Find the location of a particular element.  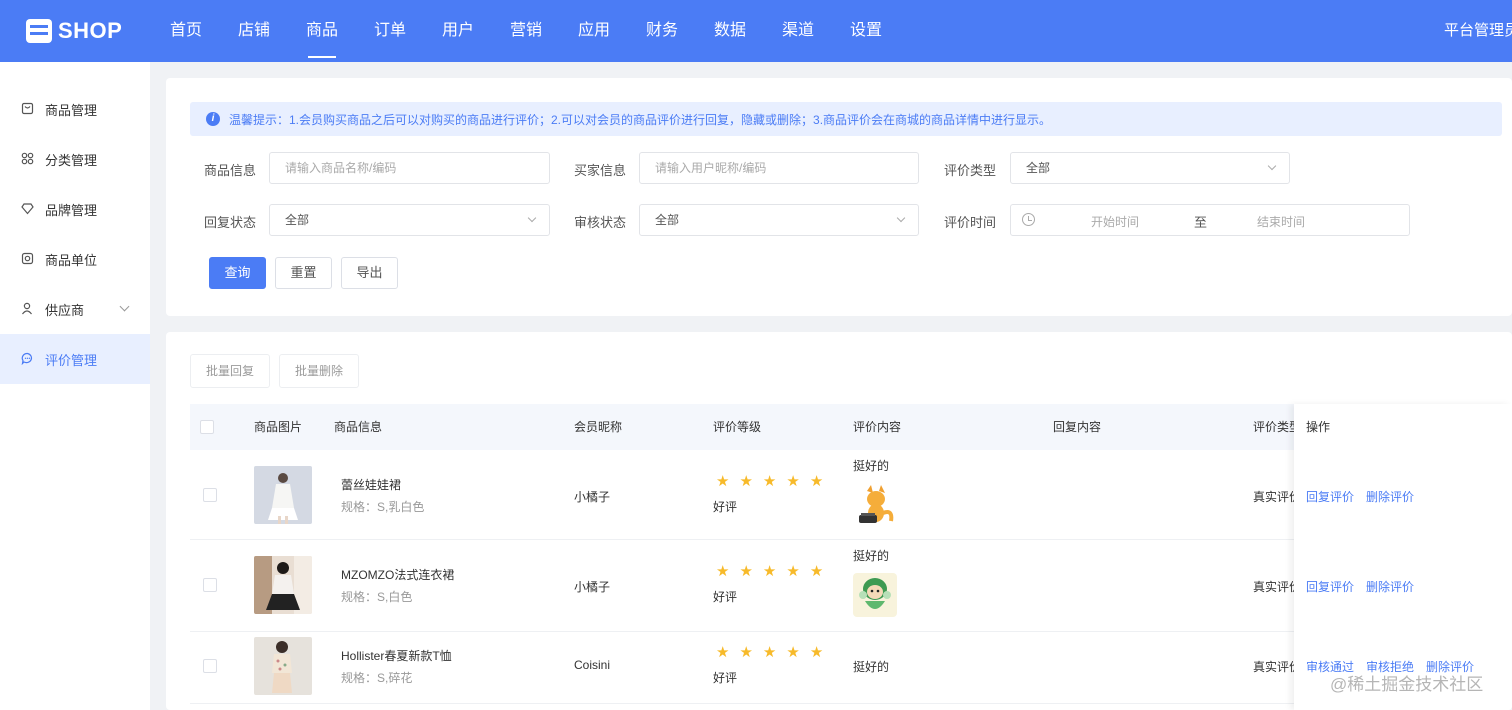

nav-settings: 设置 is located at coordinates (866, 31).